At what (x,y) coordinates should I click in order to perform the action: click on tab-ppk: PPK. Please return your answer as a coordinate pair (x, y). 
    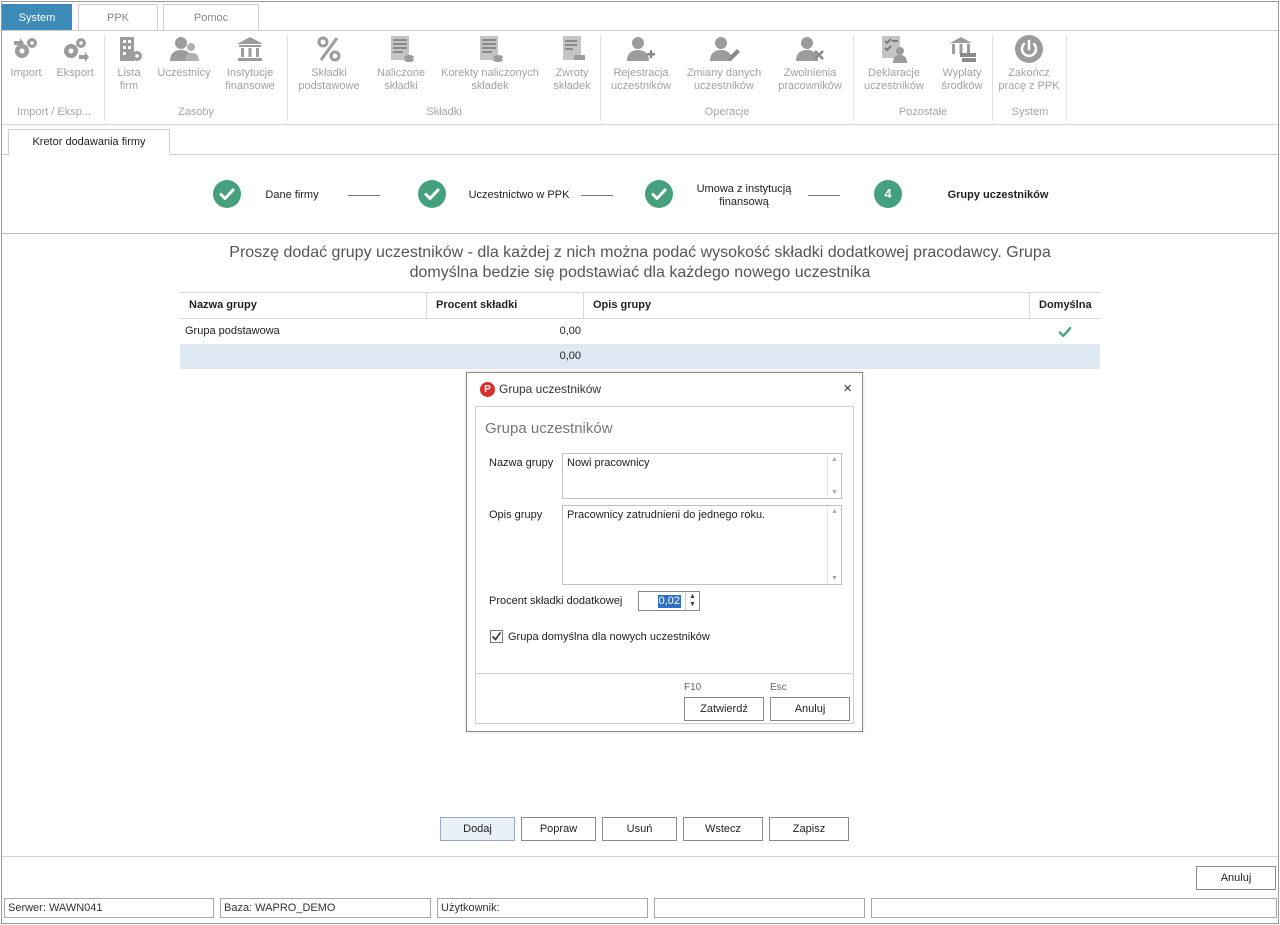
    Looking at the image, I should click on (118, 17).